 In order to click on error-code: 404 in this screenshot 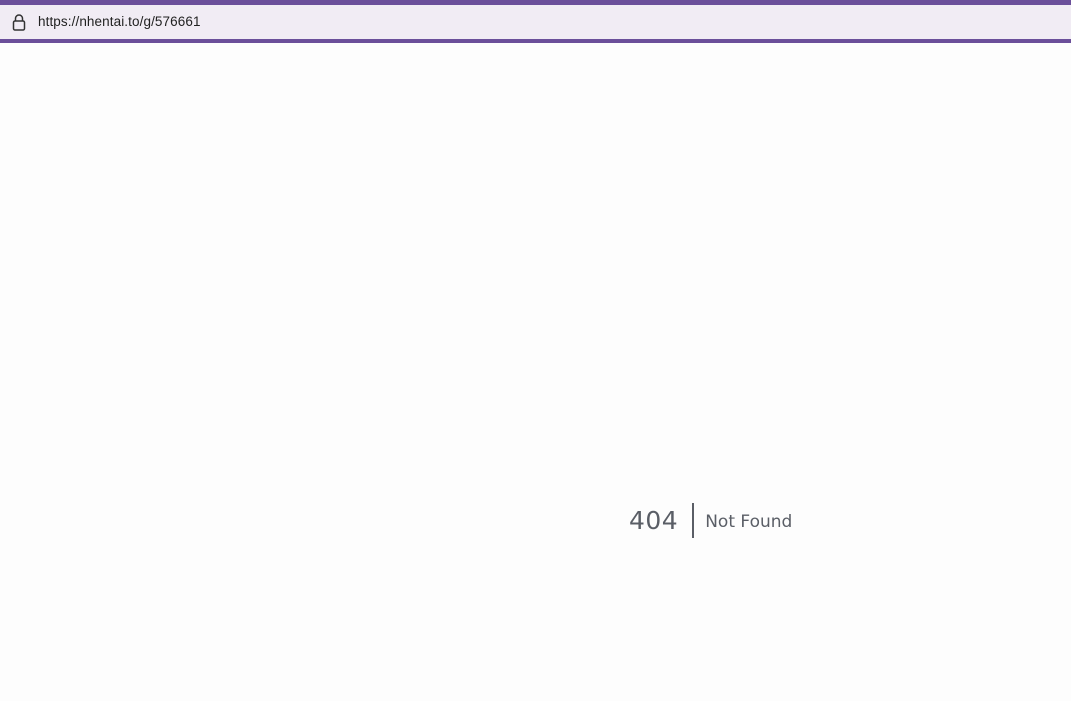, I will do `click(654, 520)`.